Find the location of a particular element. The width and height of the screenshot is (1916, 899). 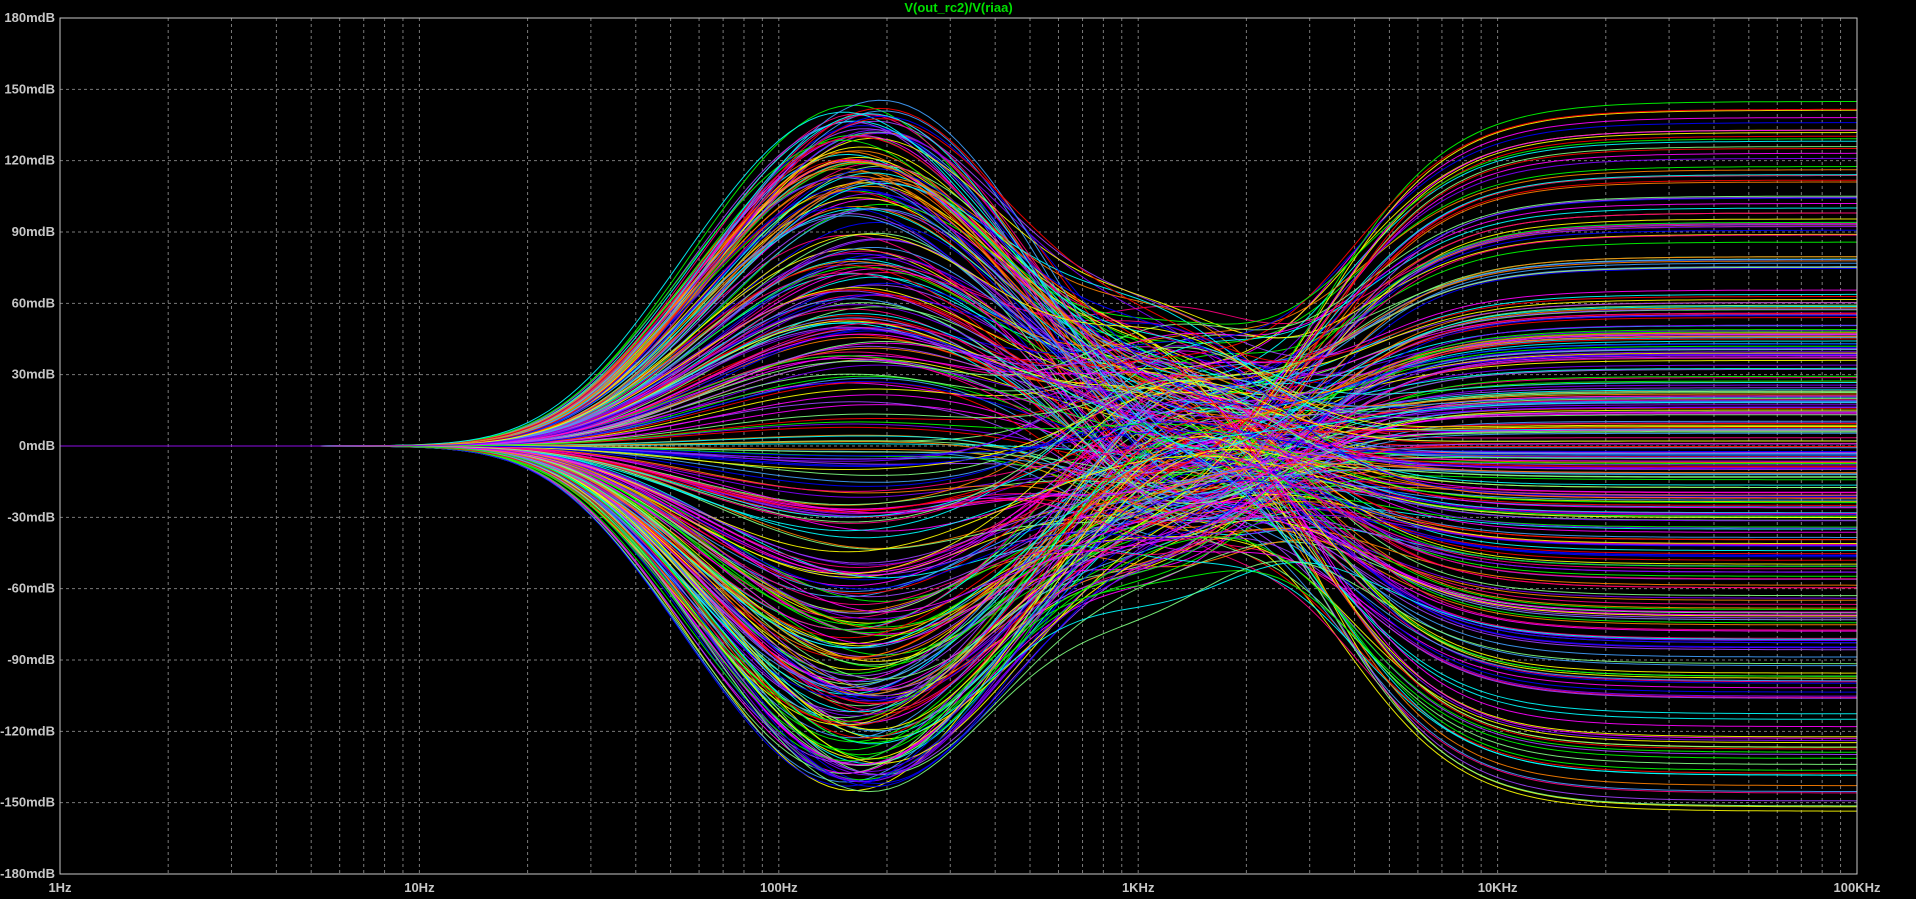

y-tick-label: 60mdB is located at coordinates (33, 302).